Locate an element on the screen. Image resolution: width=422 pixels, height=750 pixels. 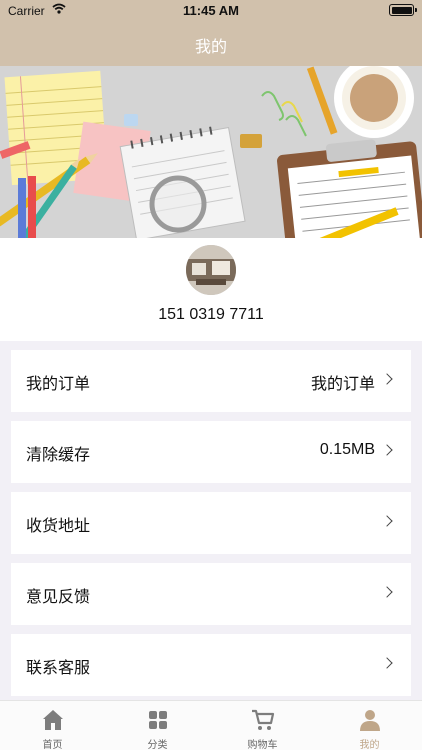
home-icon is located at coordinates (53, 720).